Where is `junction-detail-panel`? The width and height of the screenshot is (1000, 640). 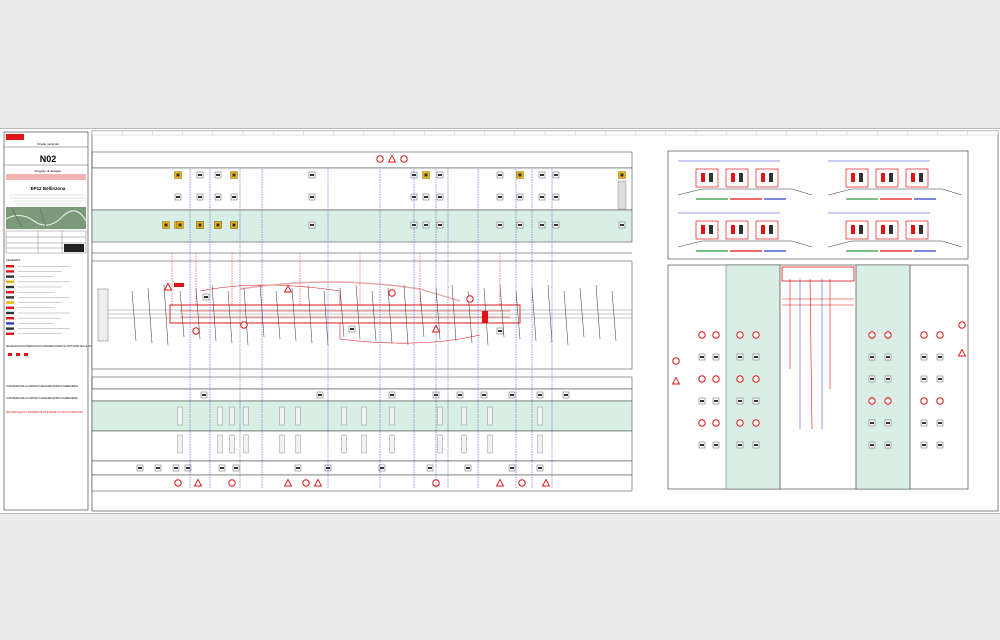
junction-detail-panel is located at coordinates (818, 377).